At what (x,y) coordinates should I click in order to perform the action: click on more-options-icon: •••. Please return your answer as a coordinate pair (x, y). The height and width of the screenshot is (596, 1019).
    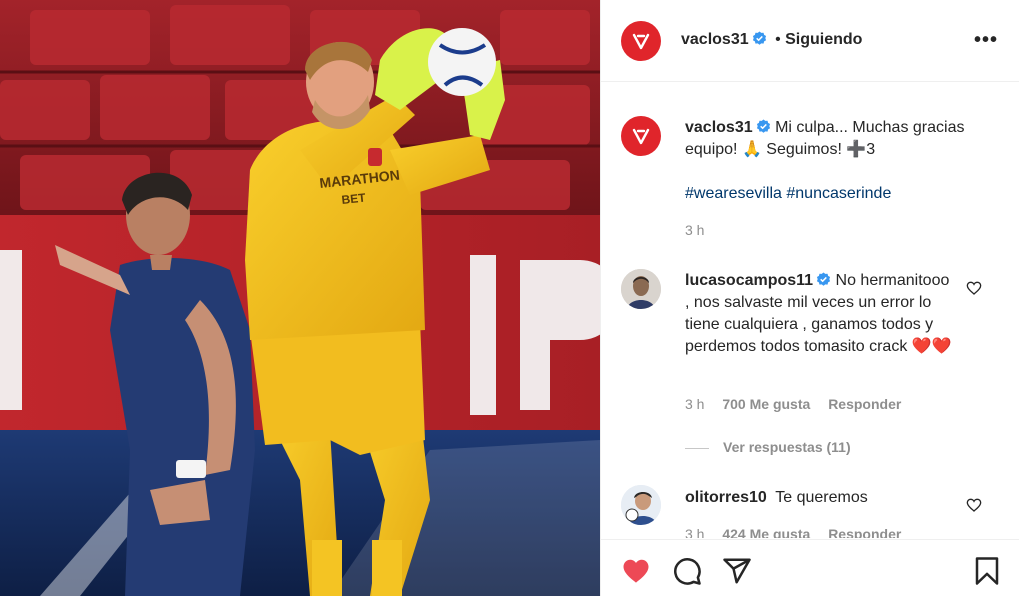
    Looking at the image, I should click on (986, 40).